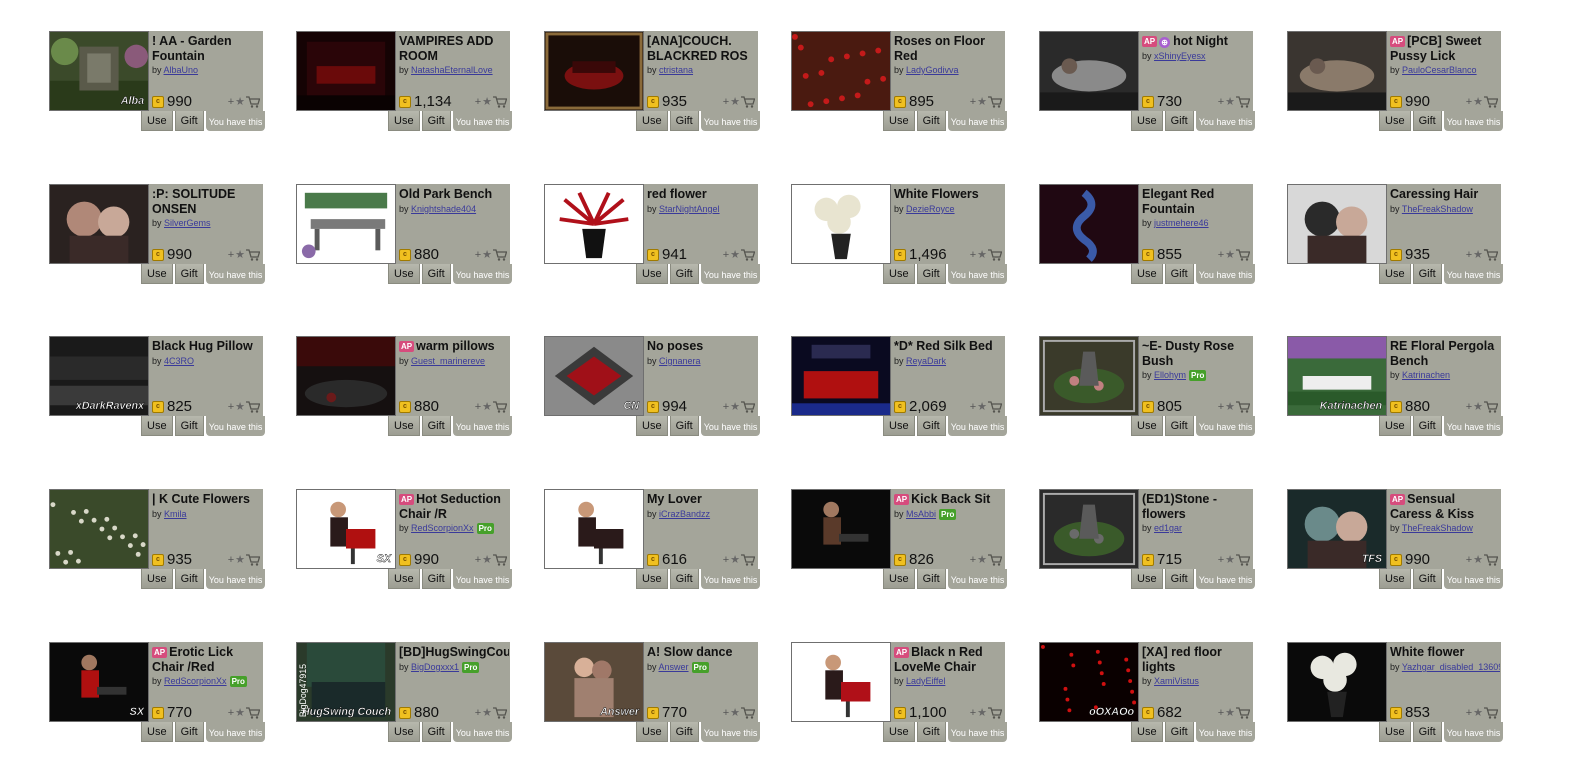  Describe the element at coordinates (1437, 209) in the screenshot. I see `creator-link: TheFreakShadow` at that location.